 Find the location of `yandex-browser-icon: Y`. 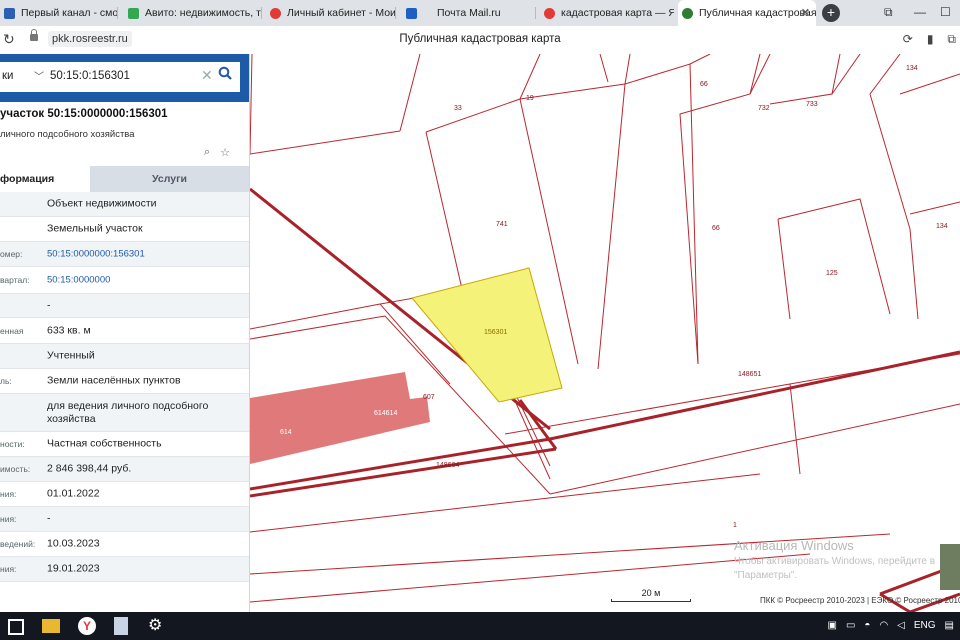

yandex-browser-icon: Y is located at coordinates (87, 626).